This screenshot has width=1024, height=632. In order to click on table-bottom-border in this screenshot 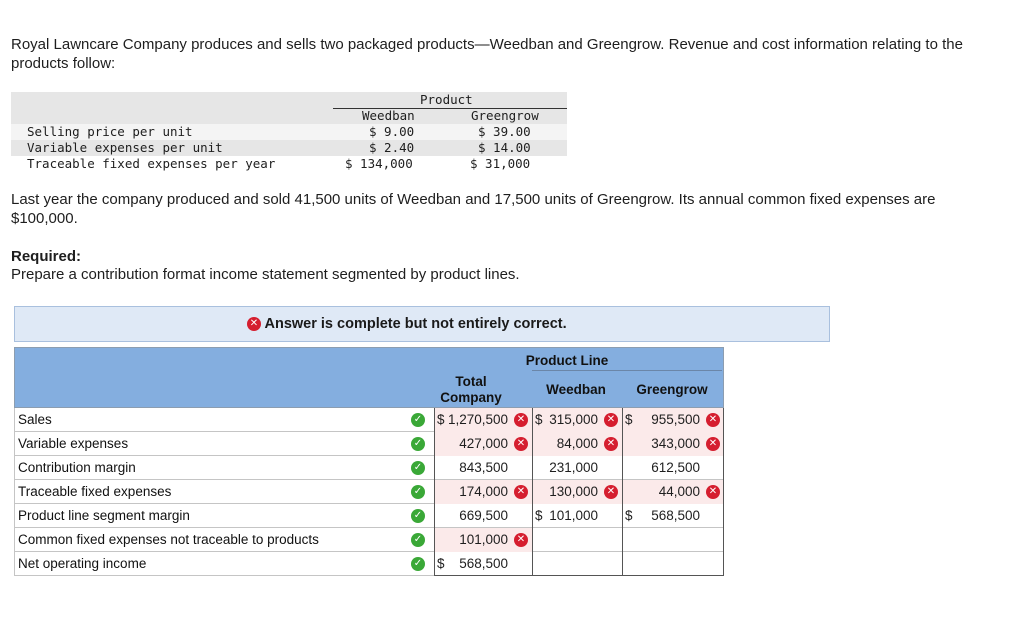, I will do `click(579, 575)`.